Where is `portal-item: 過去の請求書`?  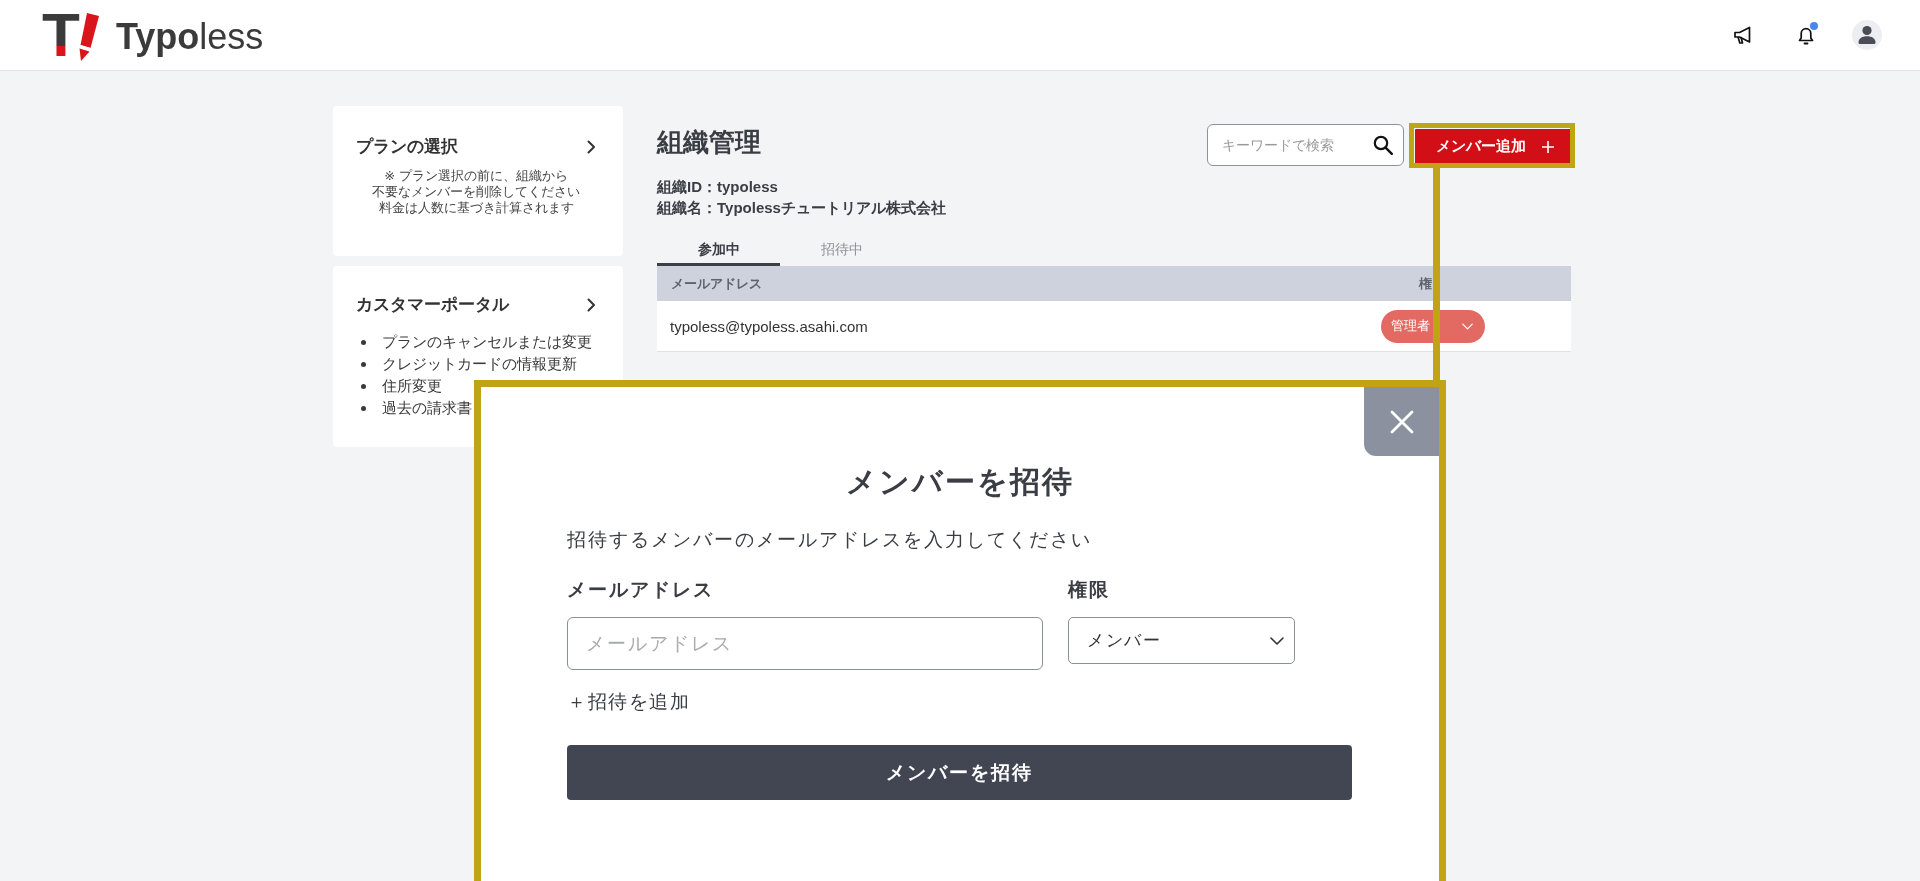
portal-item: 過去の請求書 is located at coordinates (427, 408).